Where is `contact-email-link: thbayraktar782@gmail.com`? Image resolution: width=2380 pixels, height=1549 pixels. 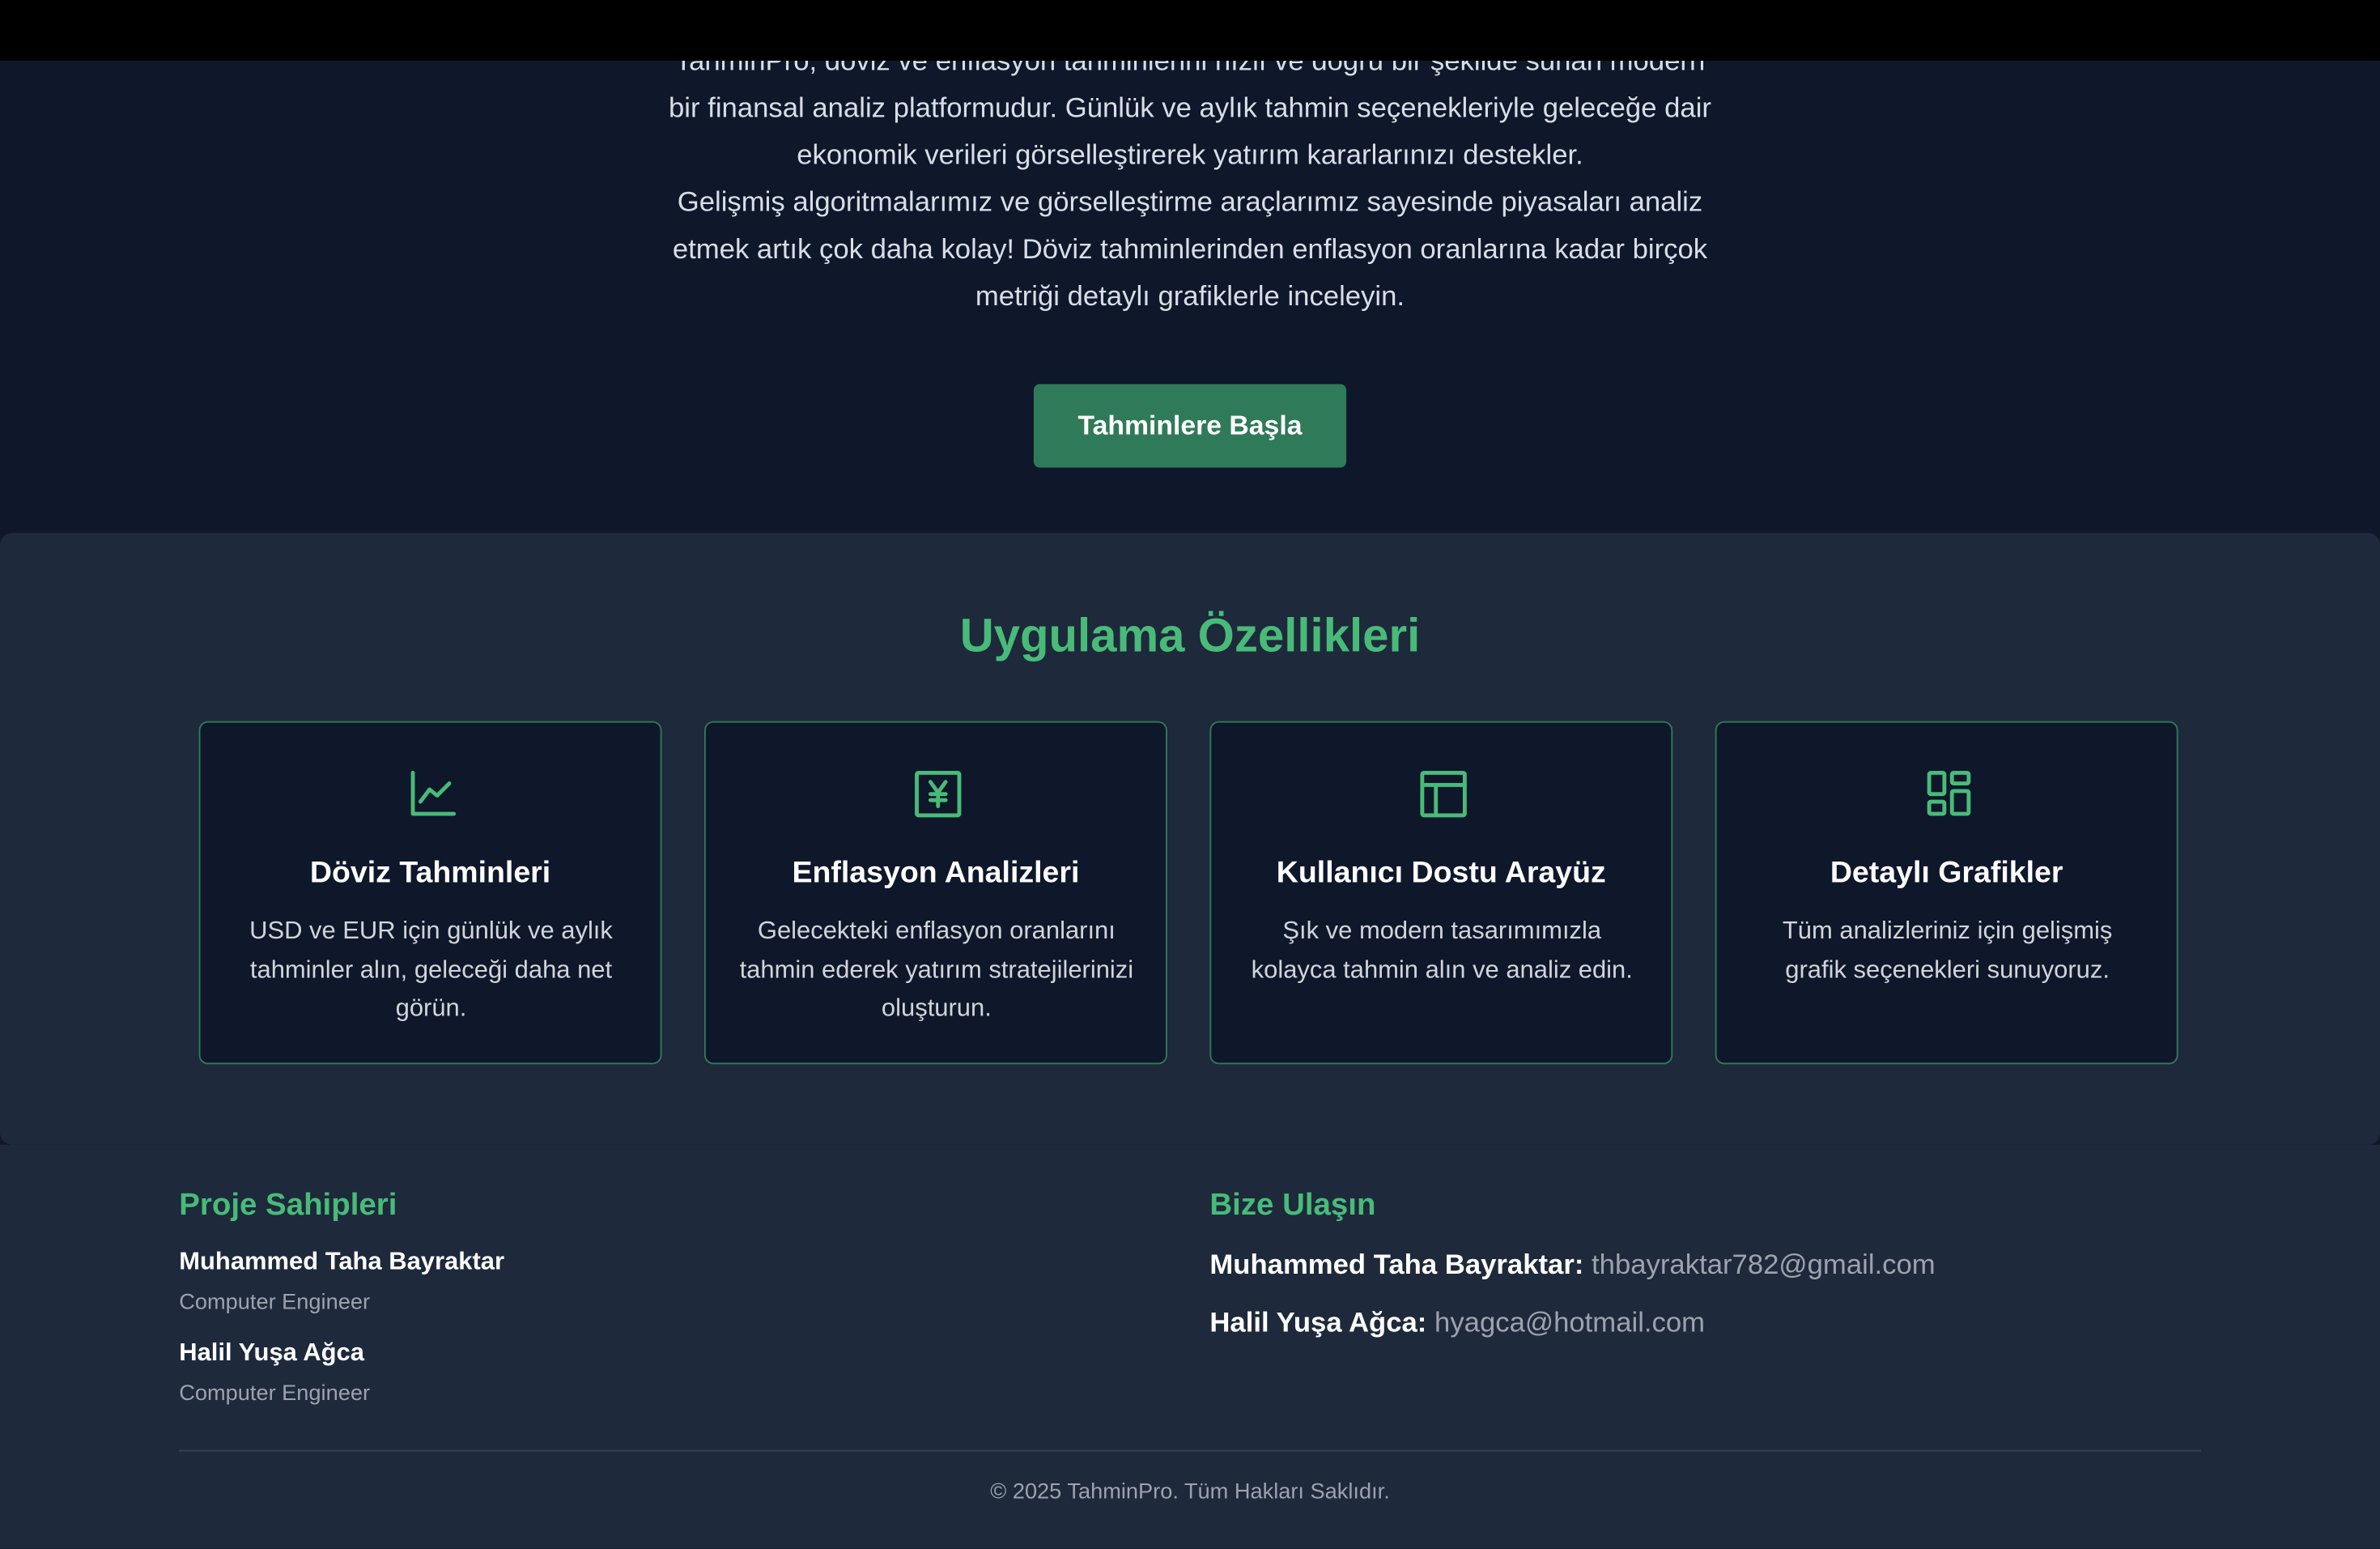
contact-email-link: thbayraktar782@gmail.com is located at coordinates (1764, 1263).